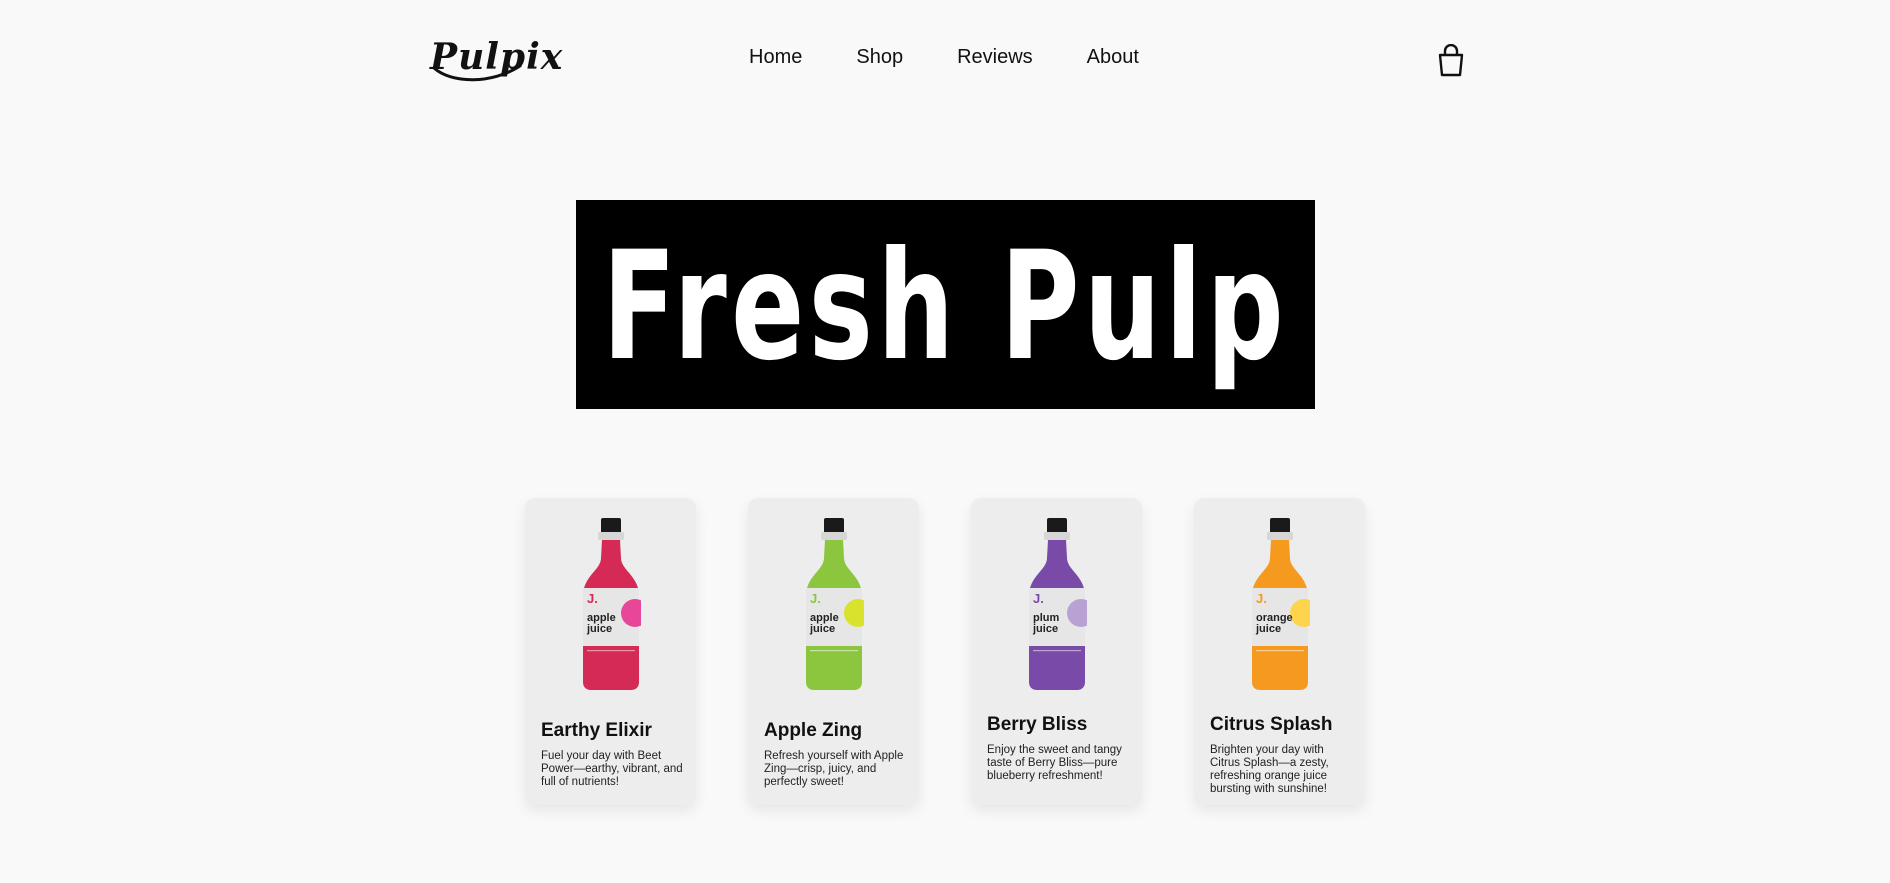 This screenshot has width=1890, height=883. Describe the element at coordinates (879, 57) in the screenshot. I see `nav-shop: Shop` at that location.